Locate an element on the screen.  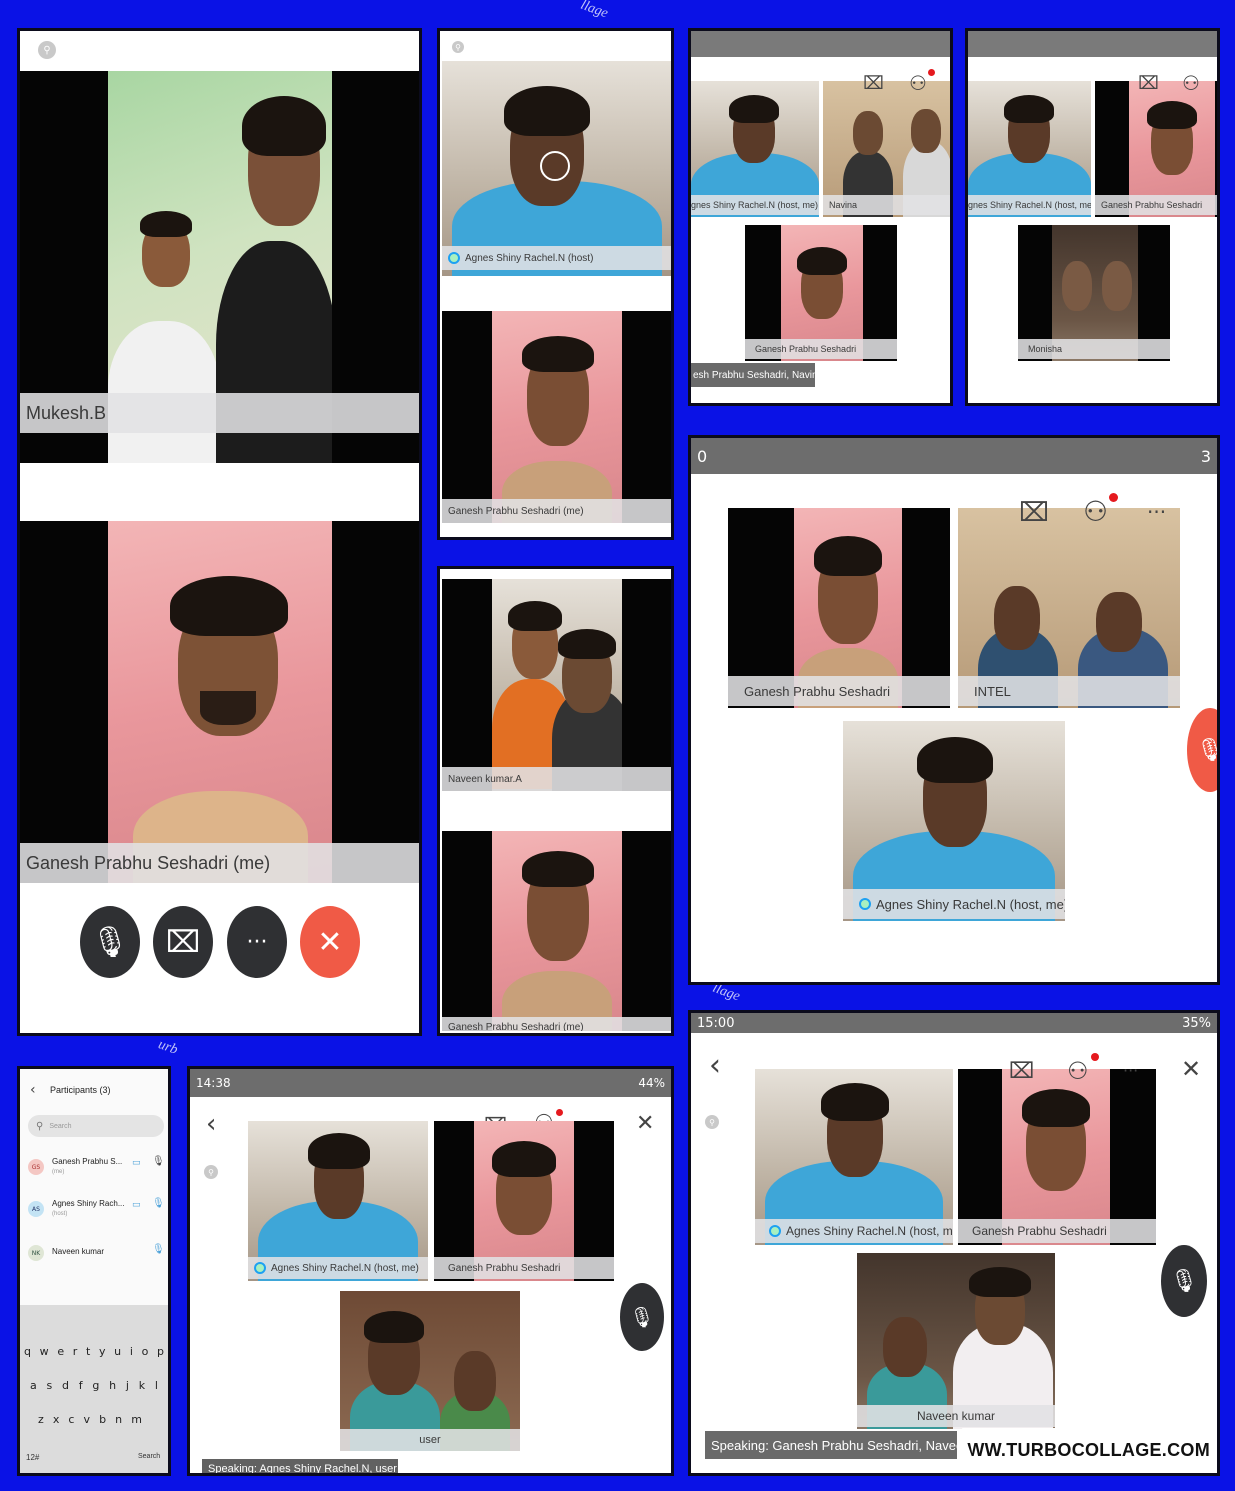
keyboard-key: n is located at coordinates (118, 1419).